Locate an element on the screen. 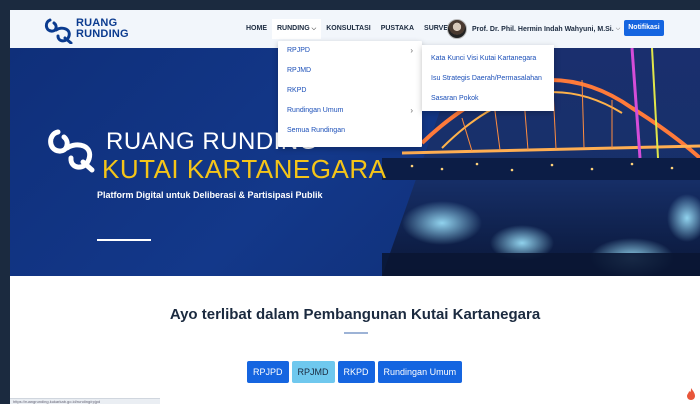 This screenshot has height=404, width=700. dropdown-item-label: Rundingan Umum is located at coordinates (315, 110).